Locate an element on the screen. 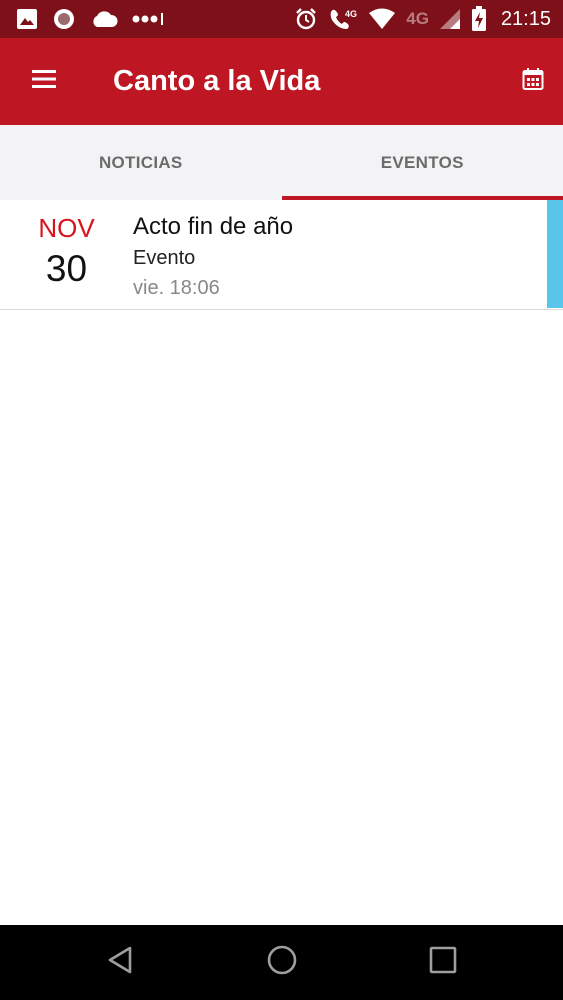  status-time: 21:15 is located at coordinates (525, 18).